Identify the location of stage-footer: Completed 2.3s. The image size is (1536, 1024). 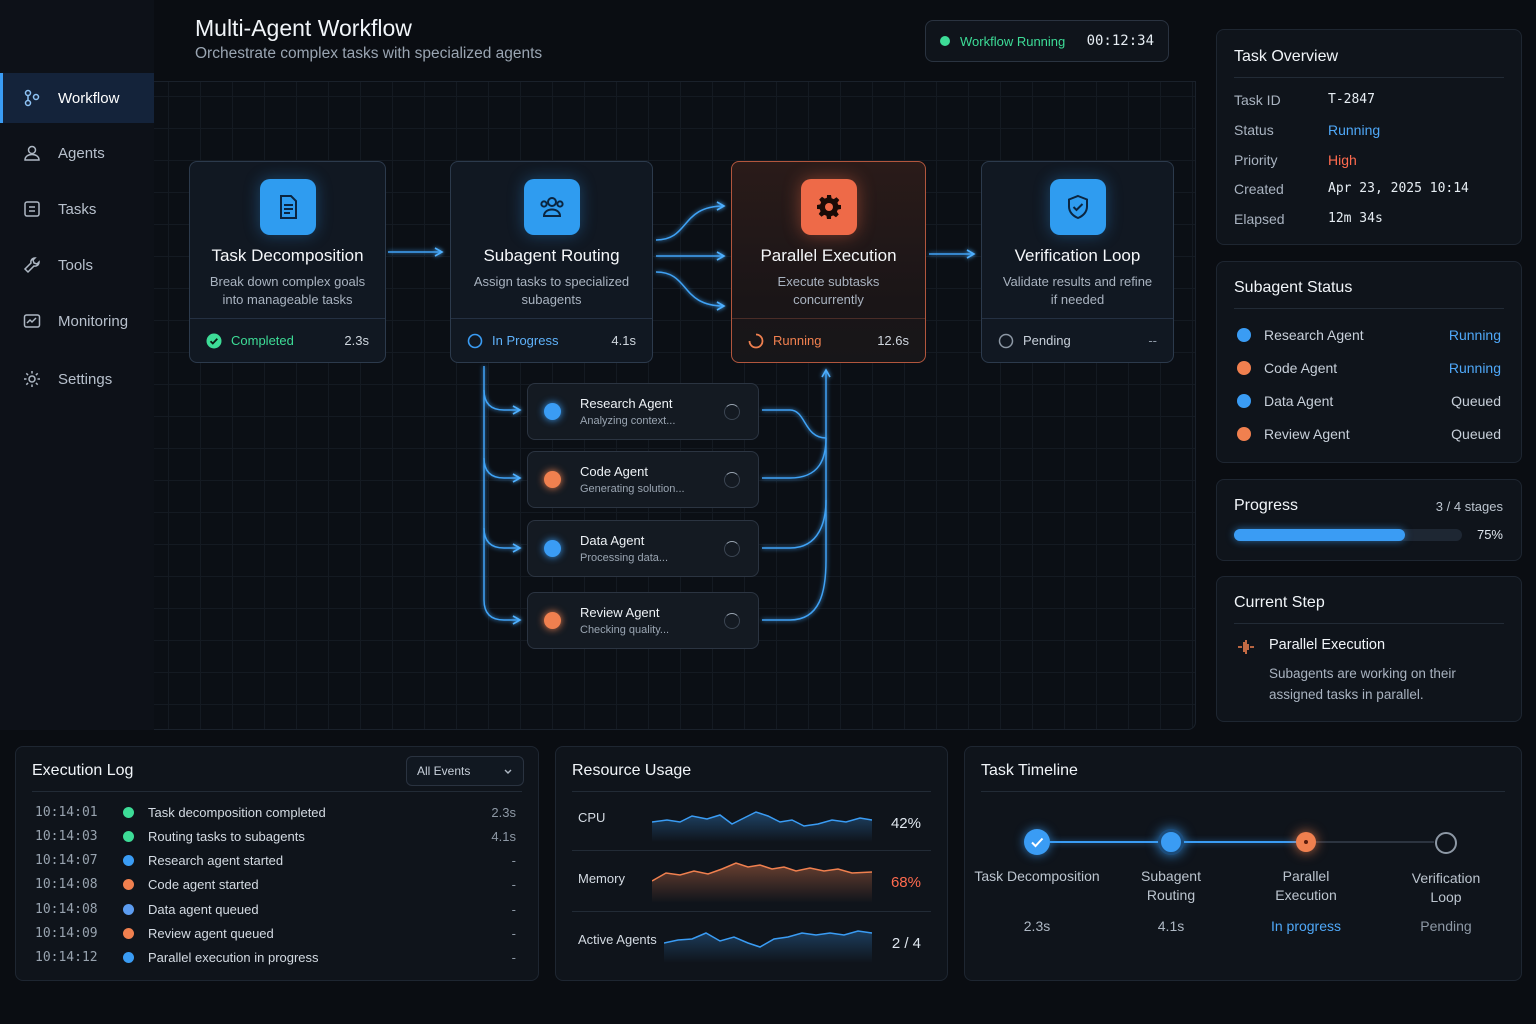
(287, 340).